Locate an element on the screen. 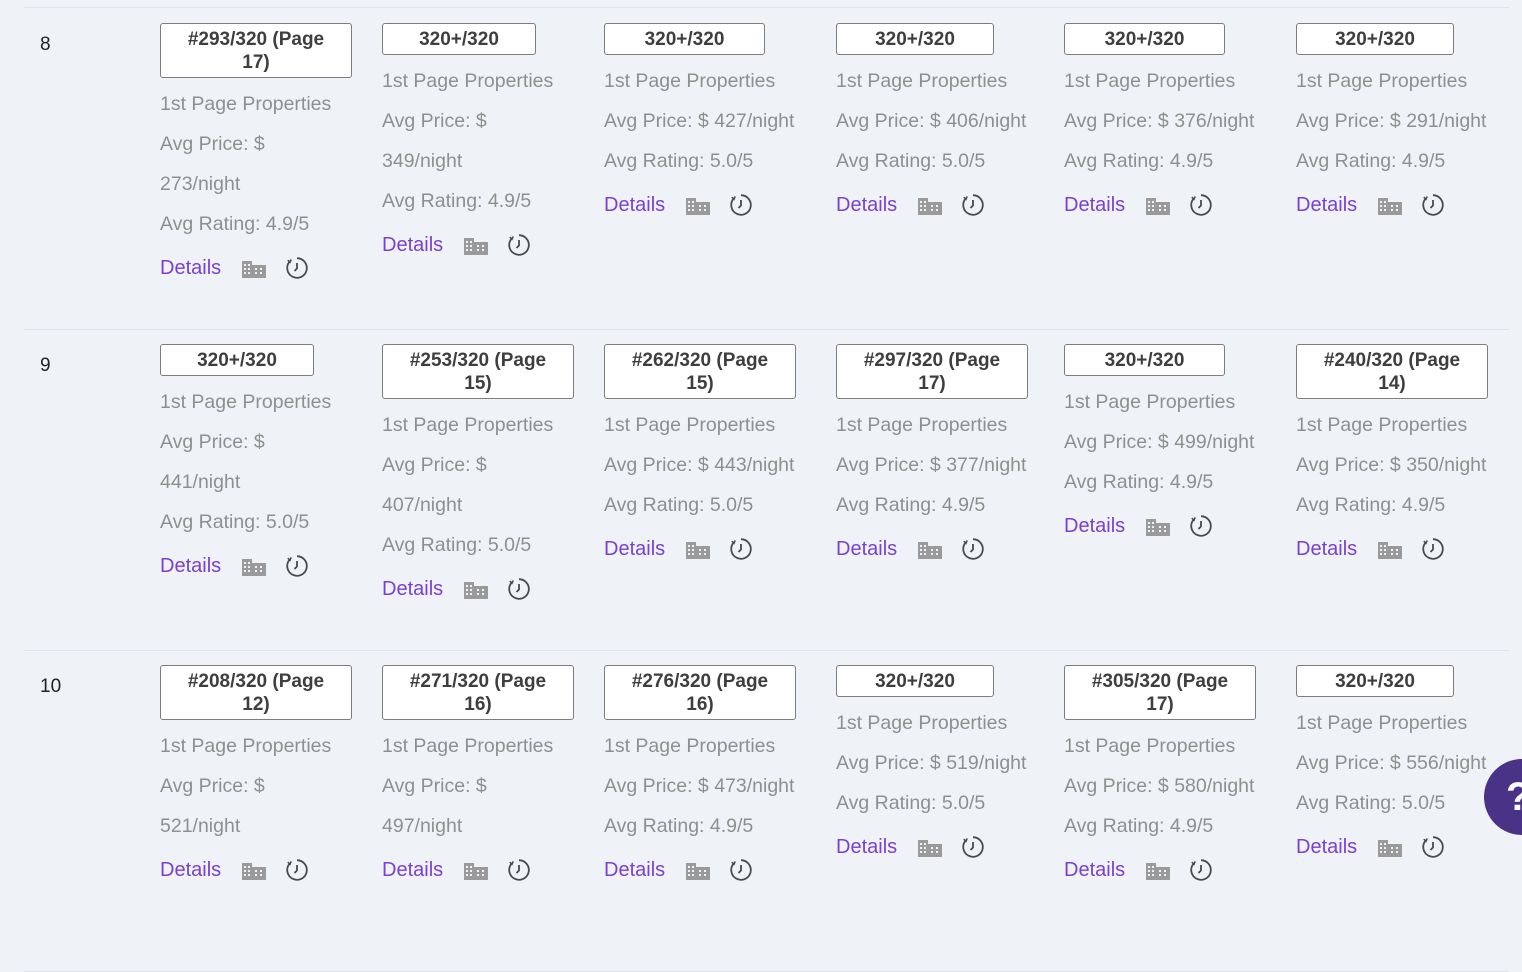 The width and height of the screenshot is (1522, 972). avg-price-value: 349/night is located at coordinates (422, 161).